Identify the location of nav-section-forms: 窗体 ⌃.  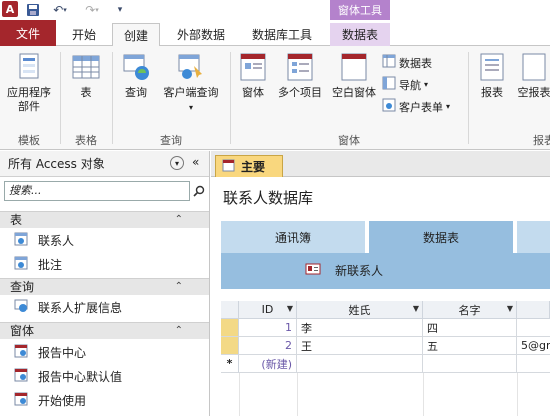
(104, 330).